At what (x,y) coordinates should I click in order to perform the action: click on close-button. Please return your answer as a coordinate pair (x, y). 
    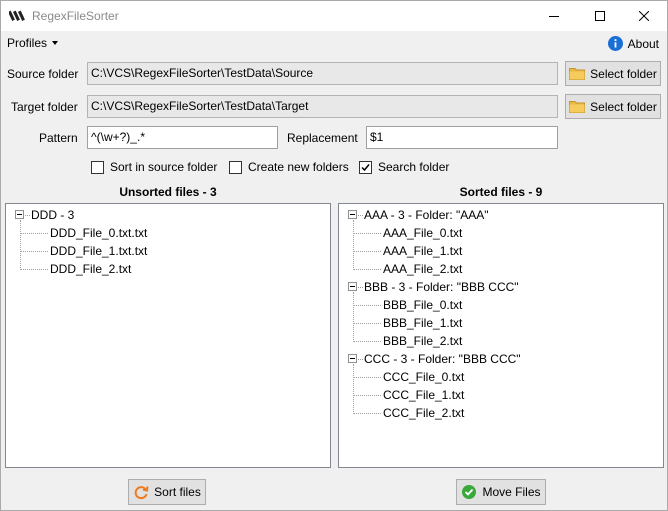
    Looking at the image, I should click on (644, 16).